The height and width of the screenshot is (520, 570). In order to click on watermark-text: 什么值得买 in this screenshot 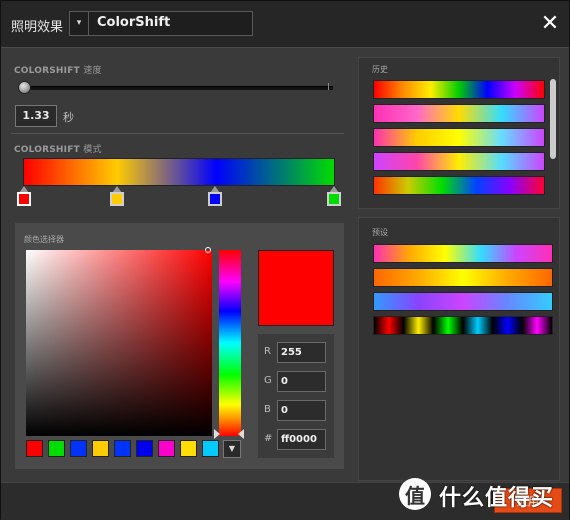, I will do `click(497, 498)`.